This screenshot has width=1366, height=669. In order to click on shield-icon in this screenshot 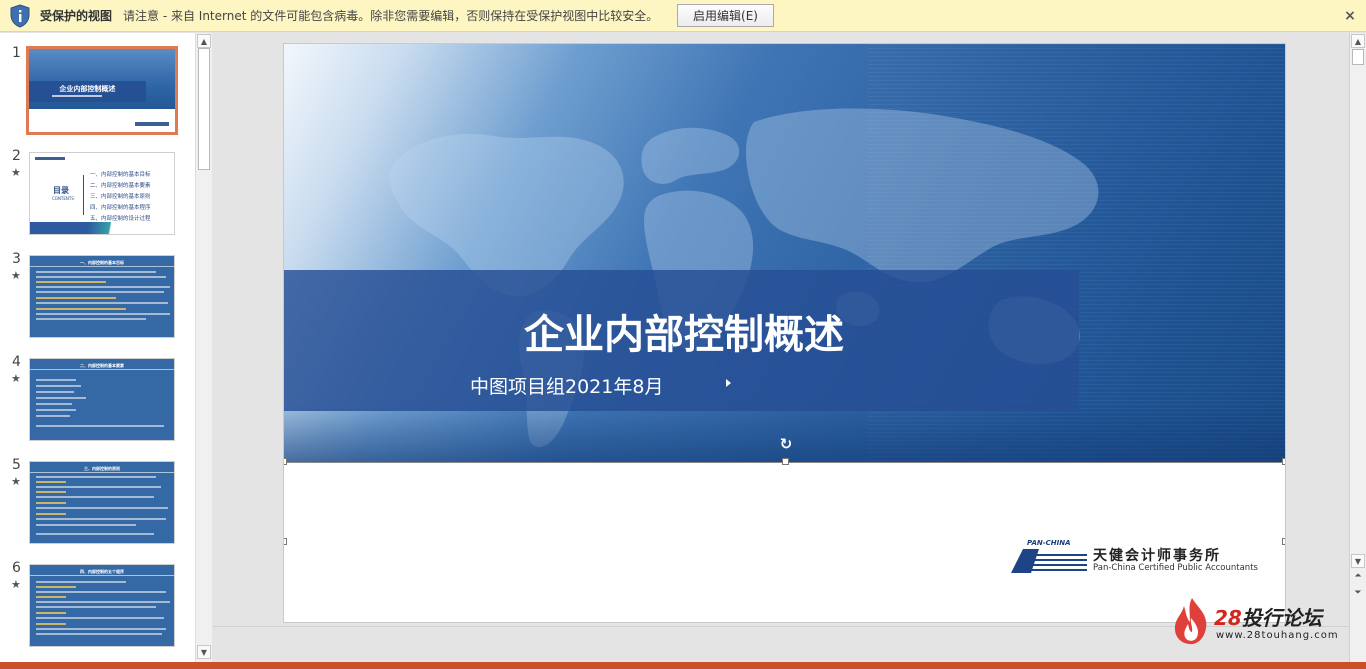, I will do `click(20, 15)`.